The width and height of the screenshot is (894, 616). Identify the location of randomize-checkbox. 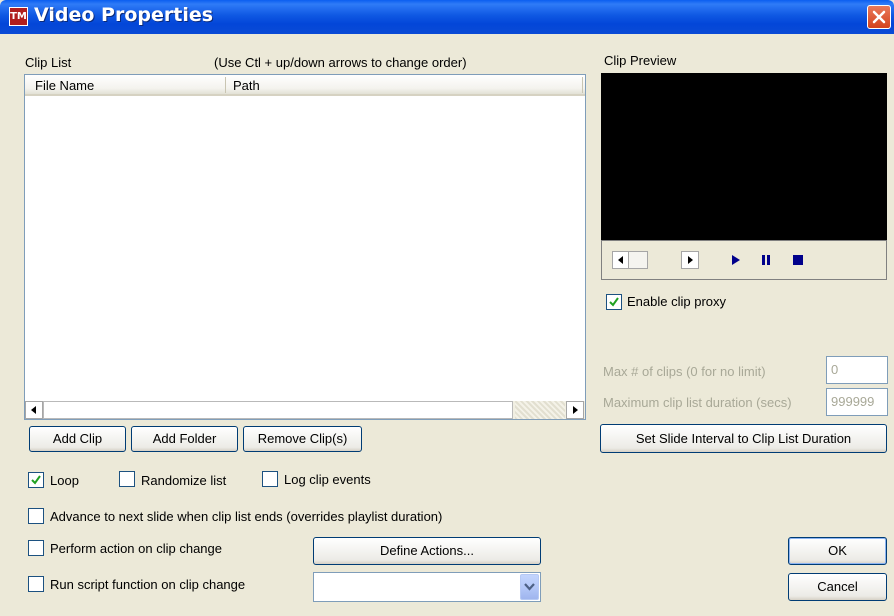
(127, 479).